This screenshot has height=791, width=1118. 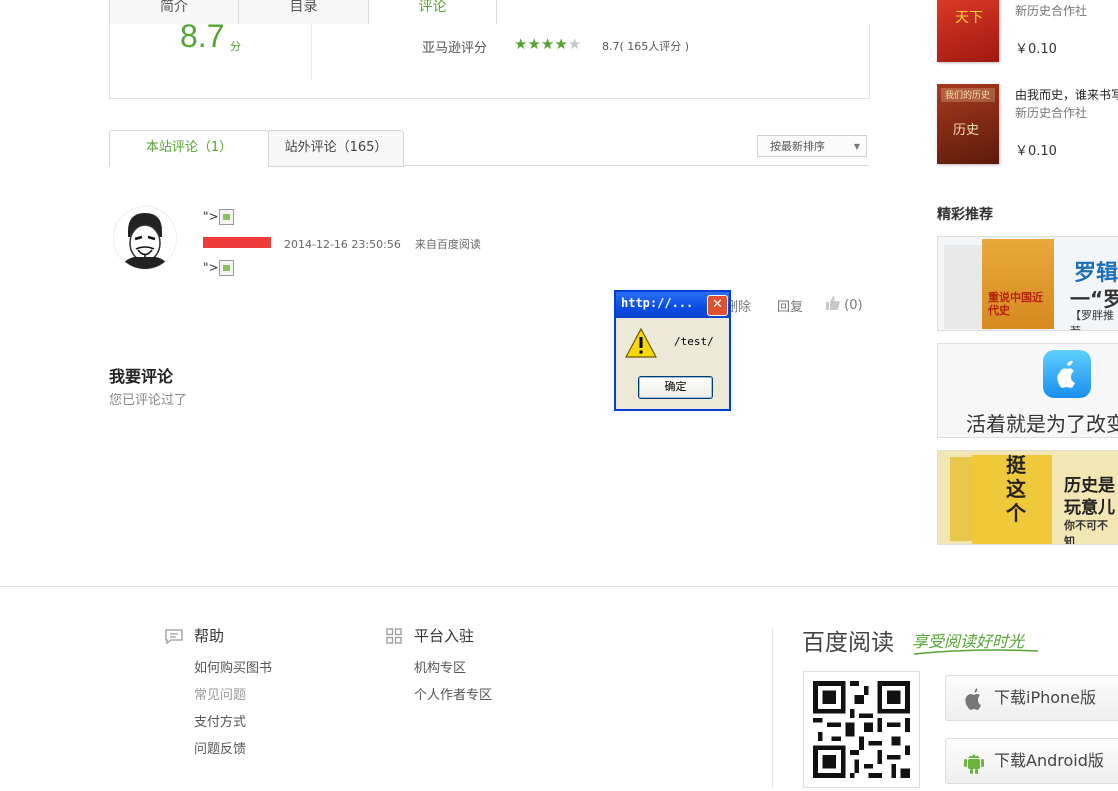 What do you see at coordinates (311, 52) in the screenshot?
I see `rating-divider` at bounding box center [311, 52].